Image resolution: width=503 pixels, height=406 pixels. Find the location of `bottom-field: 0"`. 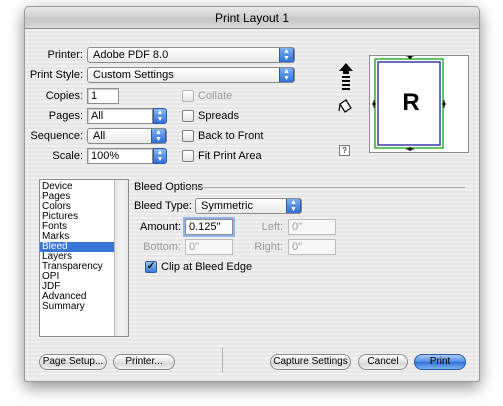

bottom-field: 0" is located at coordinates (209, 247).